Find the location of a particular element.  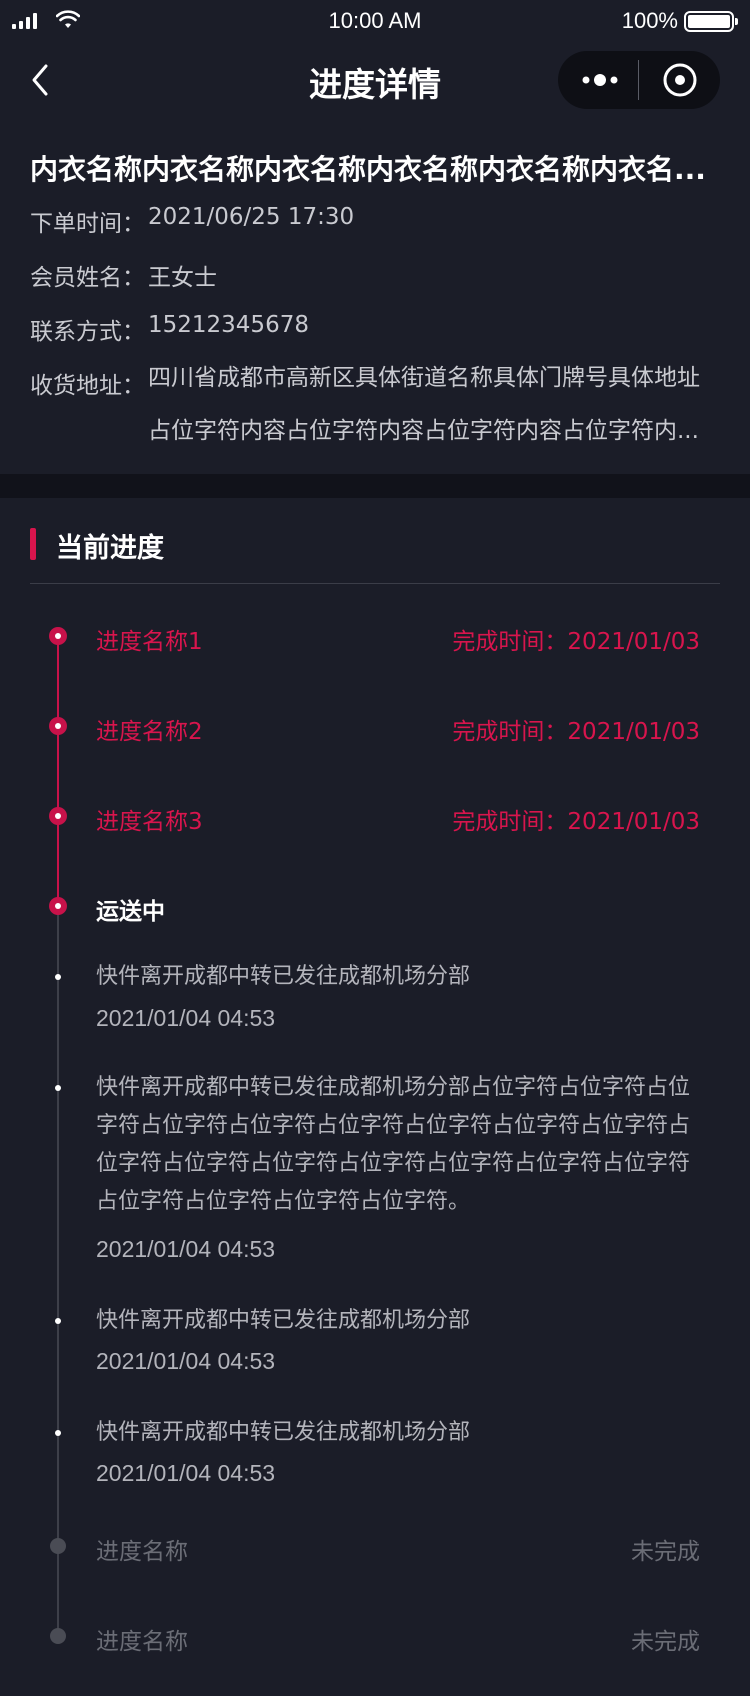

timeline-dot-current is located at coordinates (58, 906).